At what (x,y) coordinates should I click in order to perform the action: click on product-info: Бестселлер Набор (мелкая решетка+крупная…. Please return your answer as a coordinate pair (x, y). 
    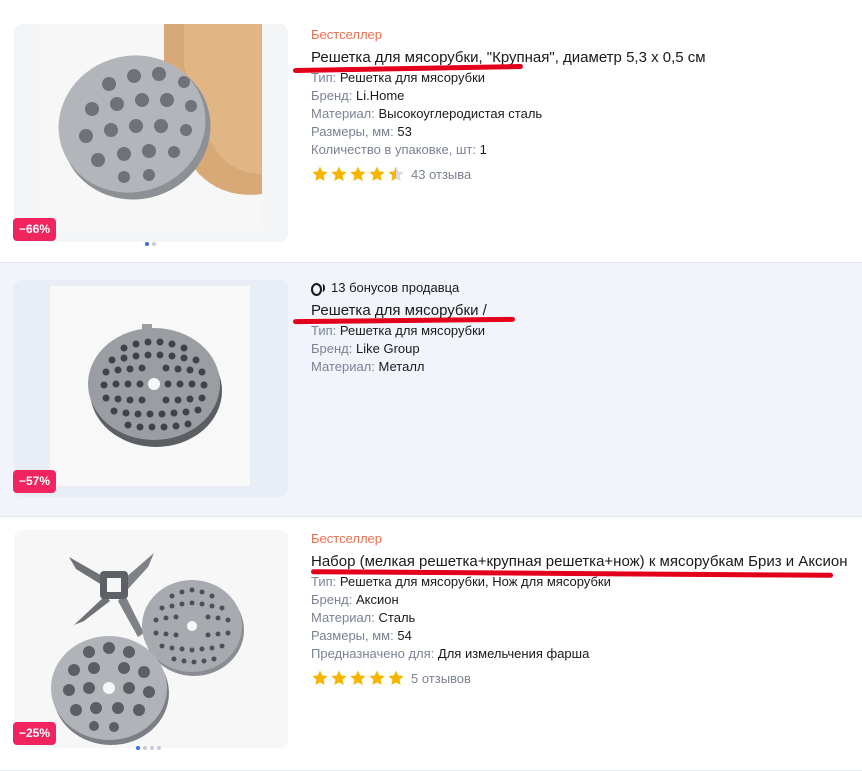
    Looking at the image, I should click on (581, 609).